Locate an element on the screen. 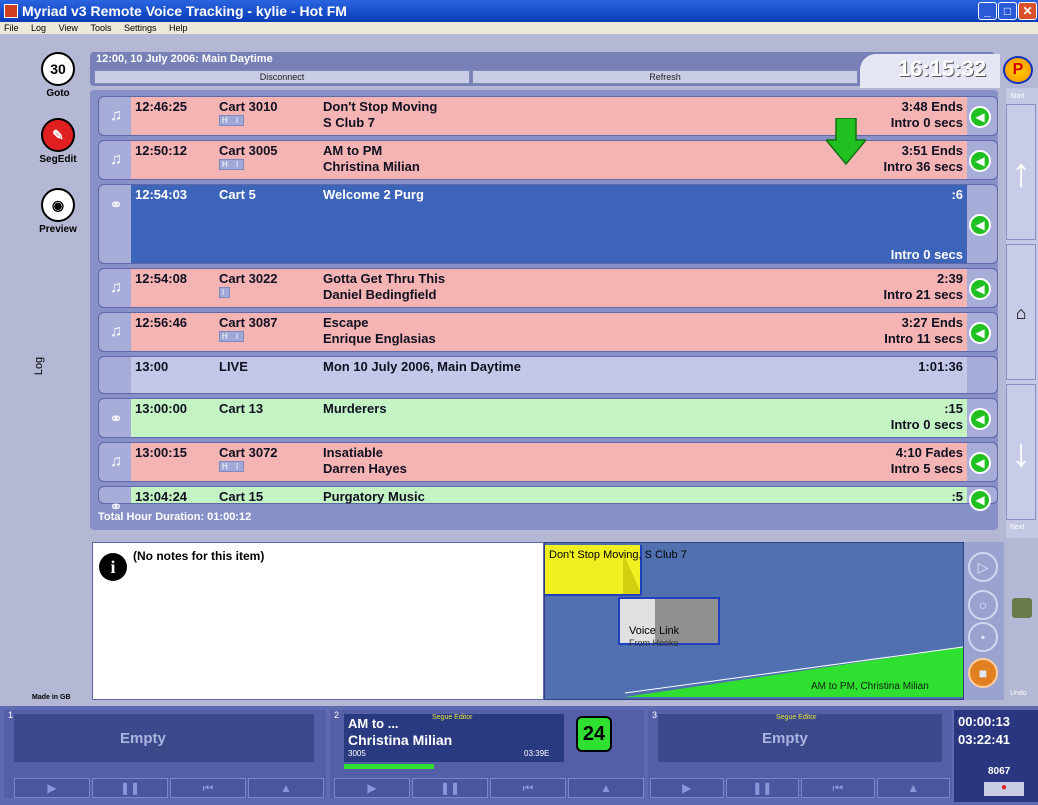  play-button-1: ▶ is located at coordinates (52, 788).